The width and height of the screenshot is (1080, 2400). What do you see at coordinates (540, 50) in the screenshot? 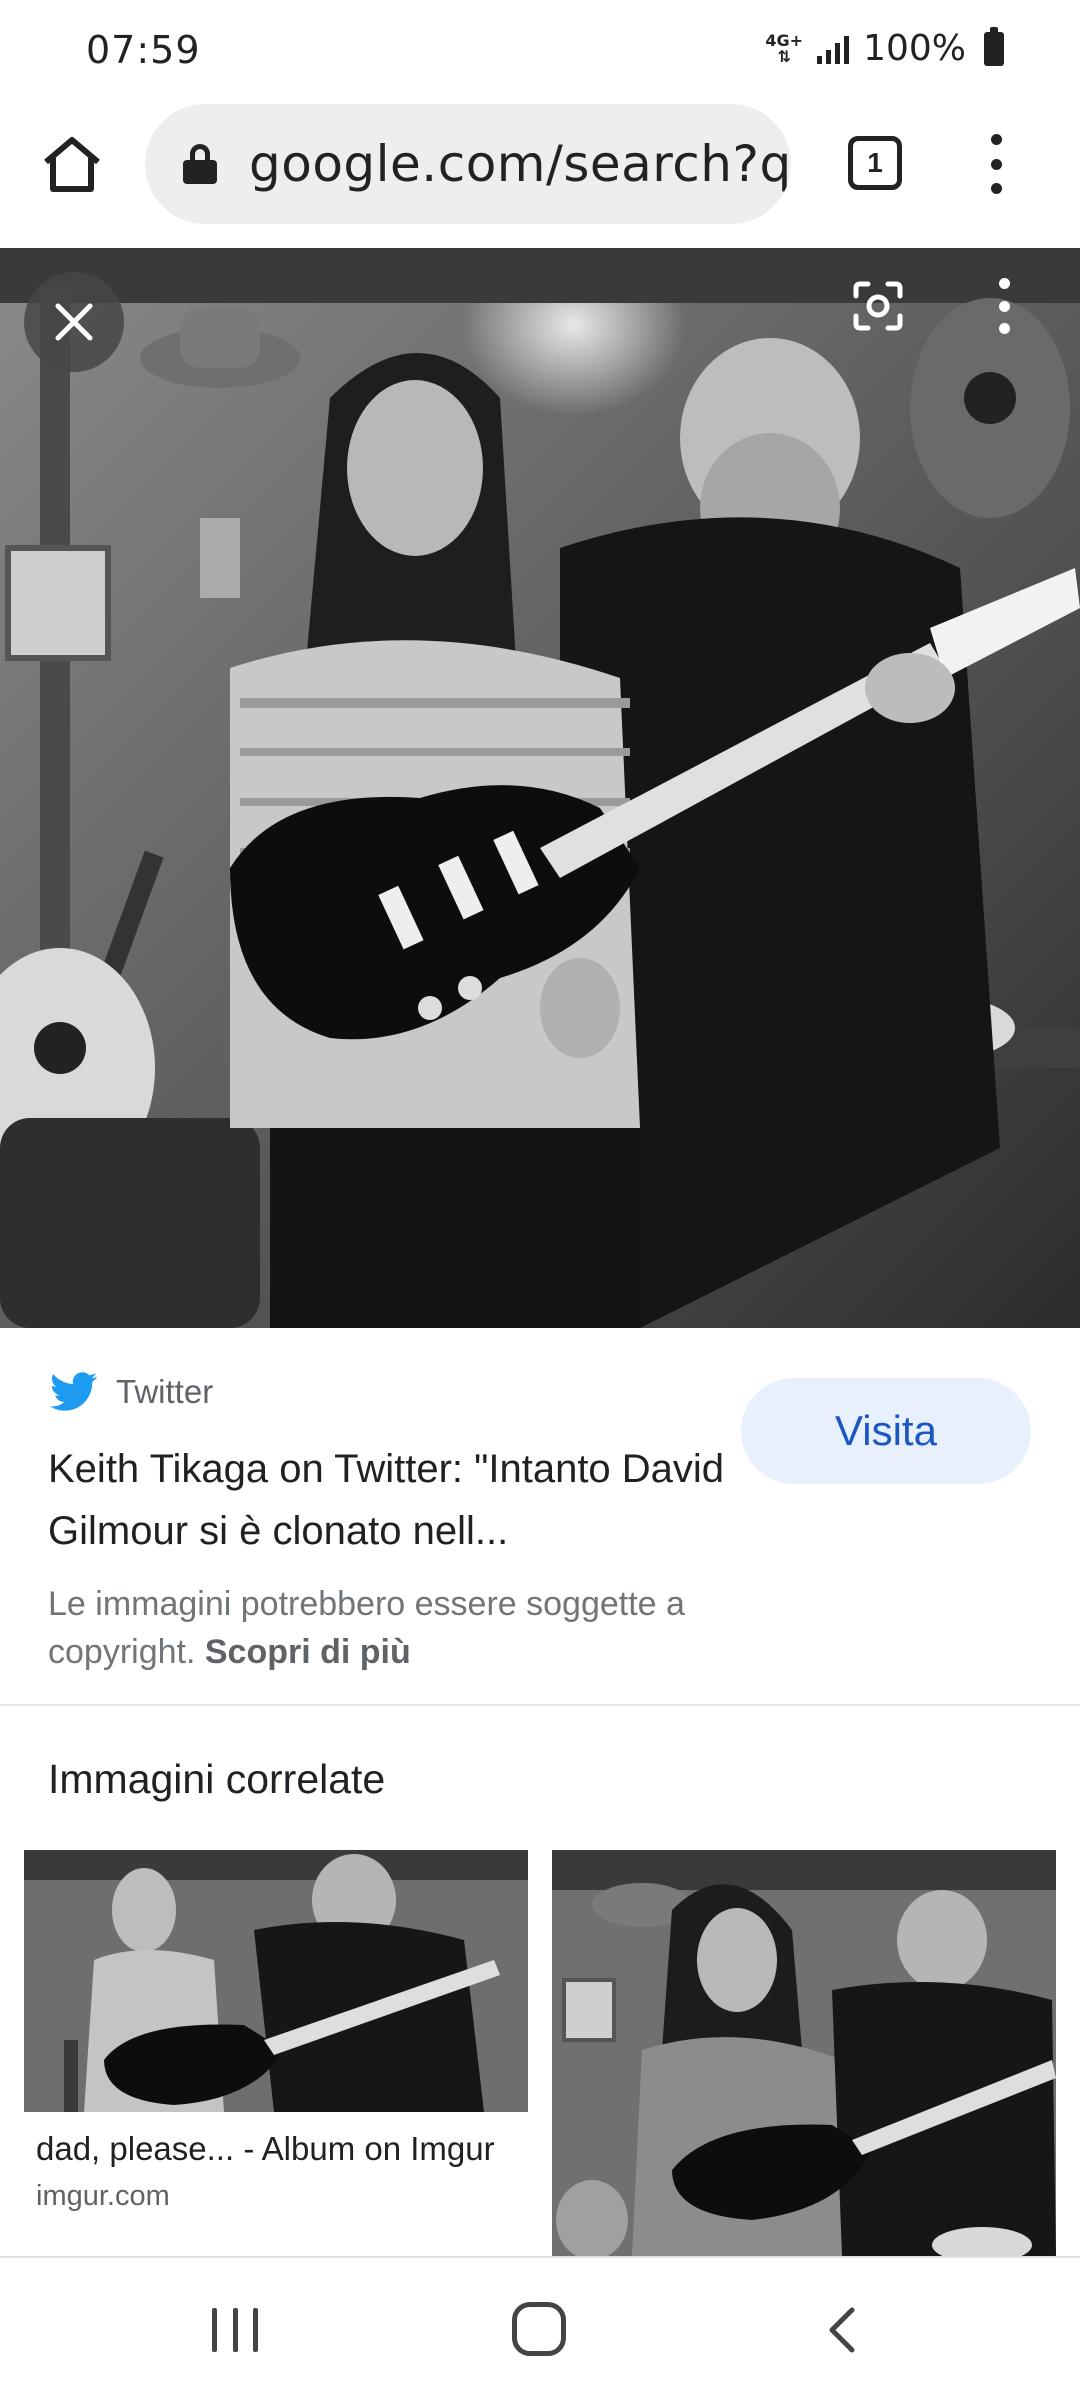
I see `status-bar: 07:59 4G+ ⇅ 100%` at bounding box center [540, 50].